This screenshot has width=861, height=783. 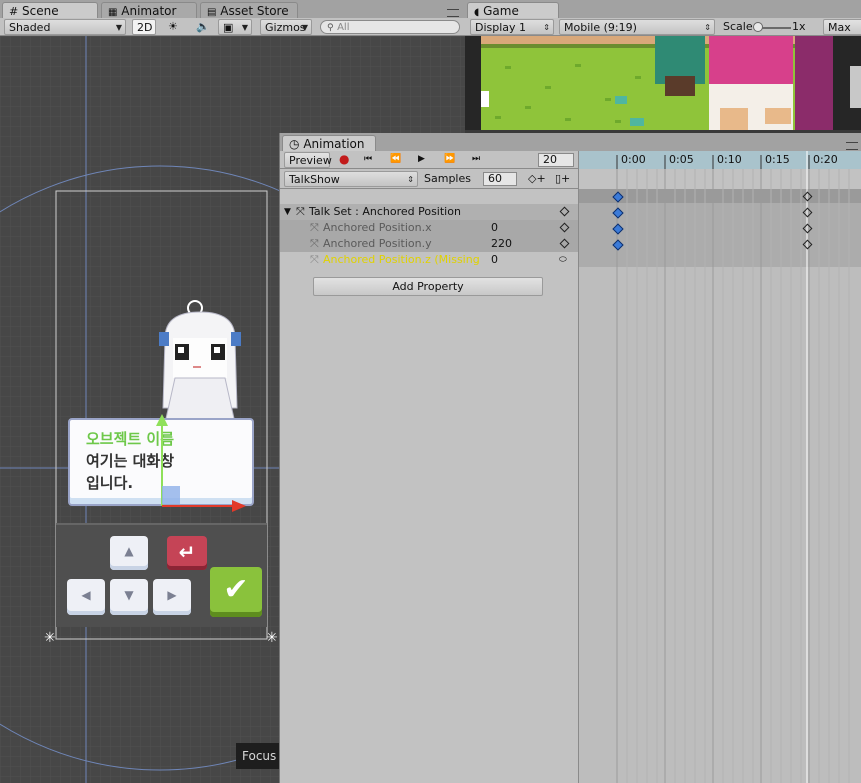 I want to click on samples-field: 60, so click(x=500, y=179).